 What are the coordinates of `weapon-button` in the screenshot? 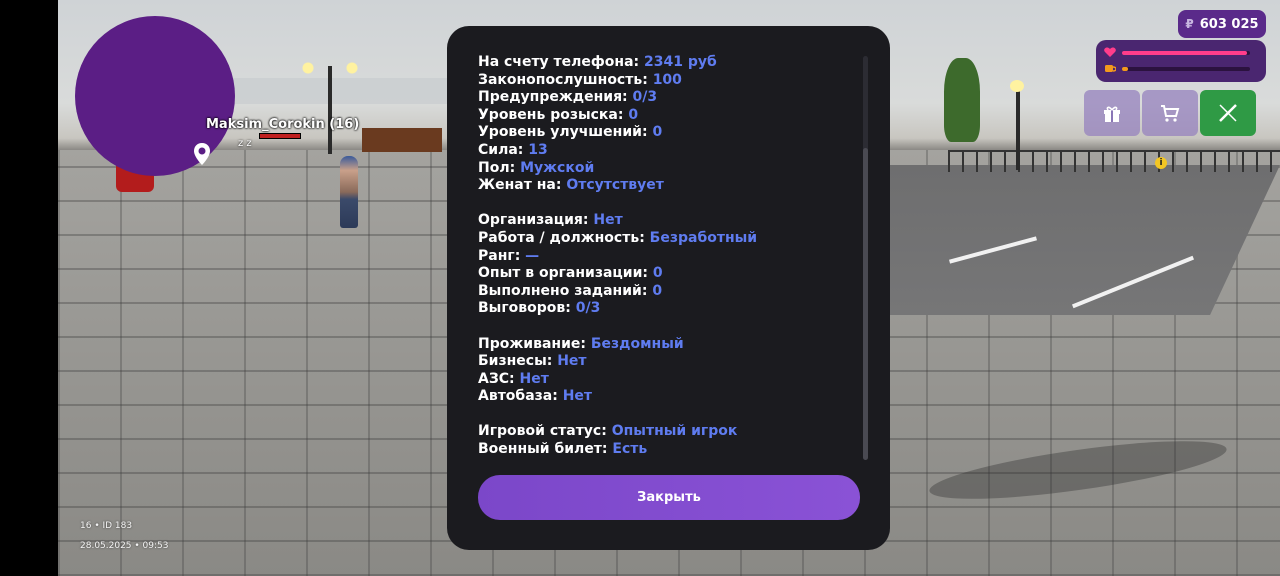 It's located at (1228, 113).